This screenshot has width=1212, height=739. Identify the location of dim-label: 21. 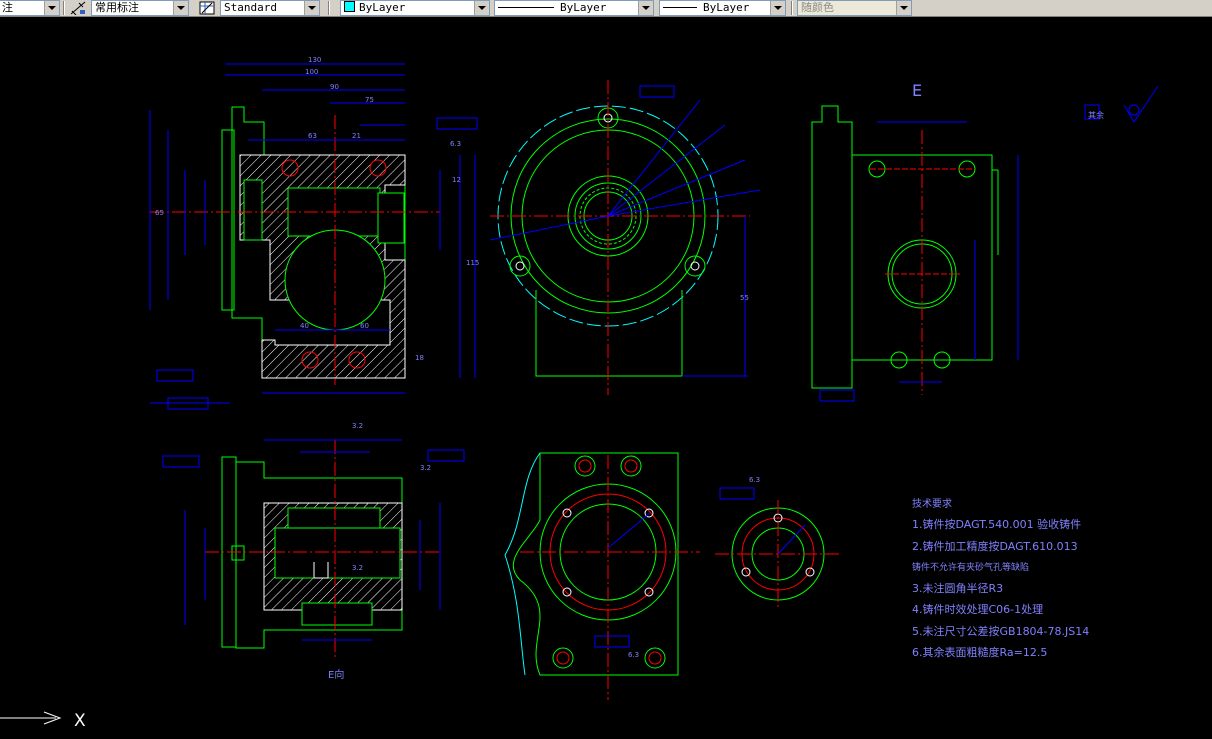
(356, 136).